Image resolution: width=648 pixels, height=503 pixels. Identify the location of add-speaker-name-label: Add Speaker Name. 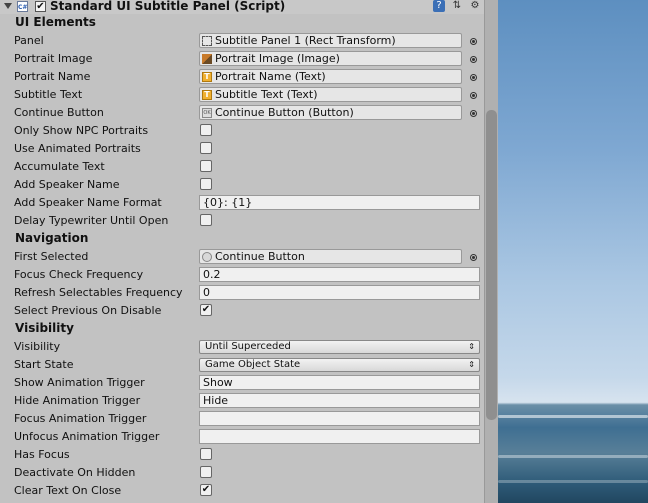
(67, 184).